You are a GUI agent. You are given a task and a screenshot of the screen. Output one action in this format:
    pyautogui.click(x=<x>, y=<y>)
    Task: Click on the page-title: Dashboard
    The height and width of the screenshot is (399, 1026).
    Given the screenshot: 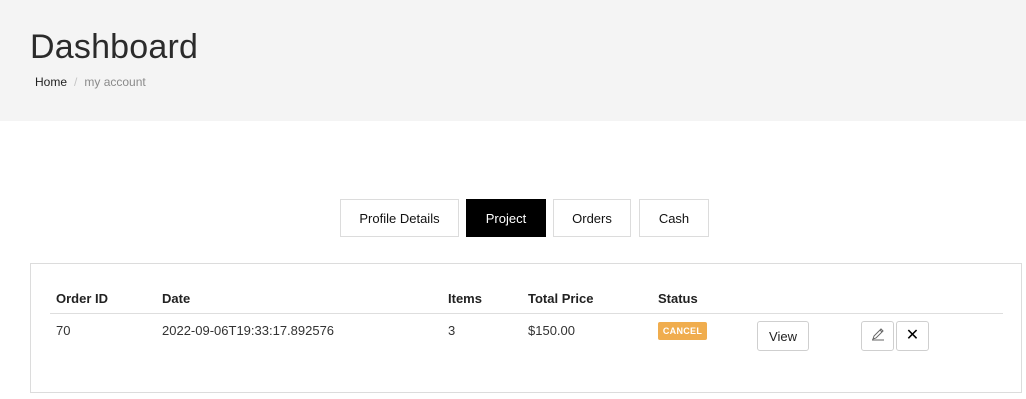 What is the action you would take?
    pyautogui.click(x=114, y=47)
    